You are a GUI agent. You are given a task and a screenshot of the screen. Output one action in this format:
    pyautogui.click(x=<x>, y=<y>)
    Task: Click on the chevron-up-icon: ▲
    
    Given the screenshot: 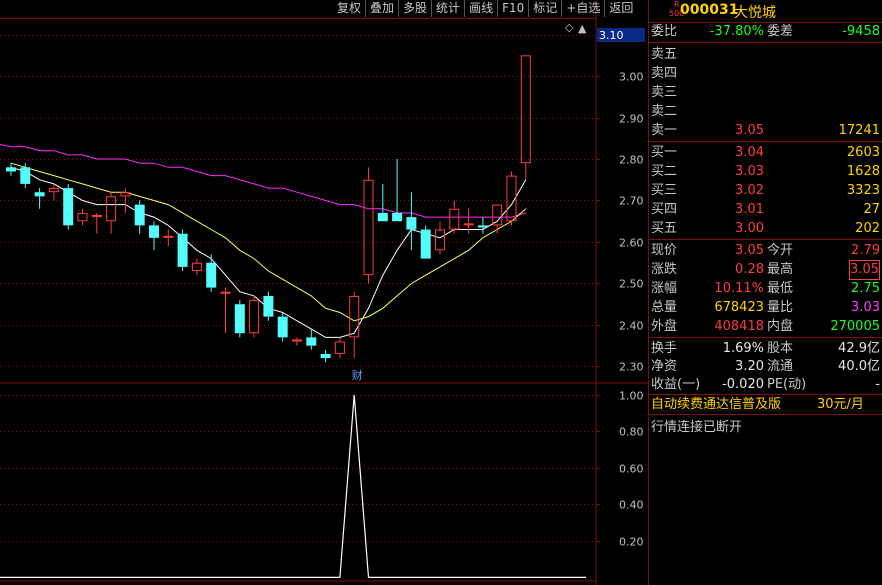 What is the action you would take?
    pyautogui.click(x=582, y=28)
    